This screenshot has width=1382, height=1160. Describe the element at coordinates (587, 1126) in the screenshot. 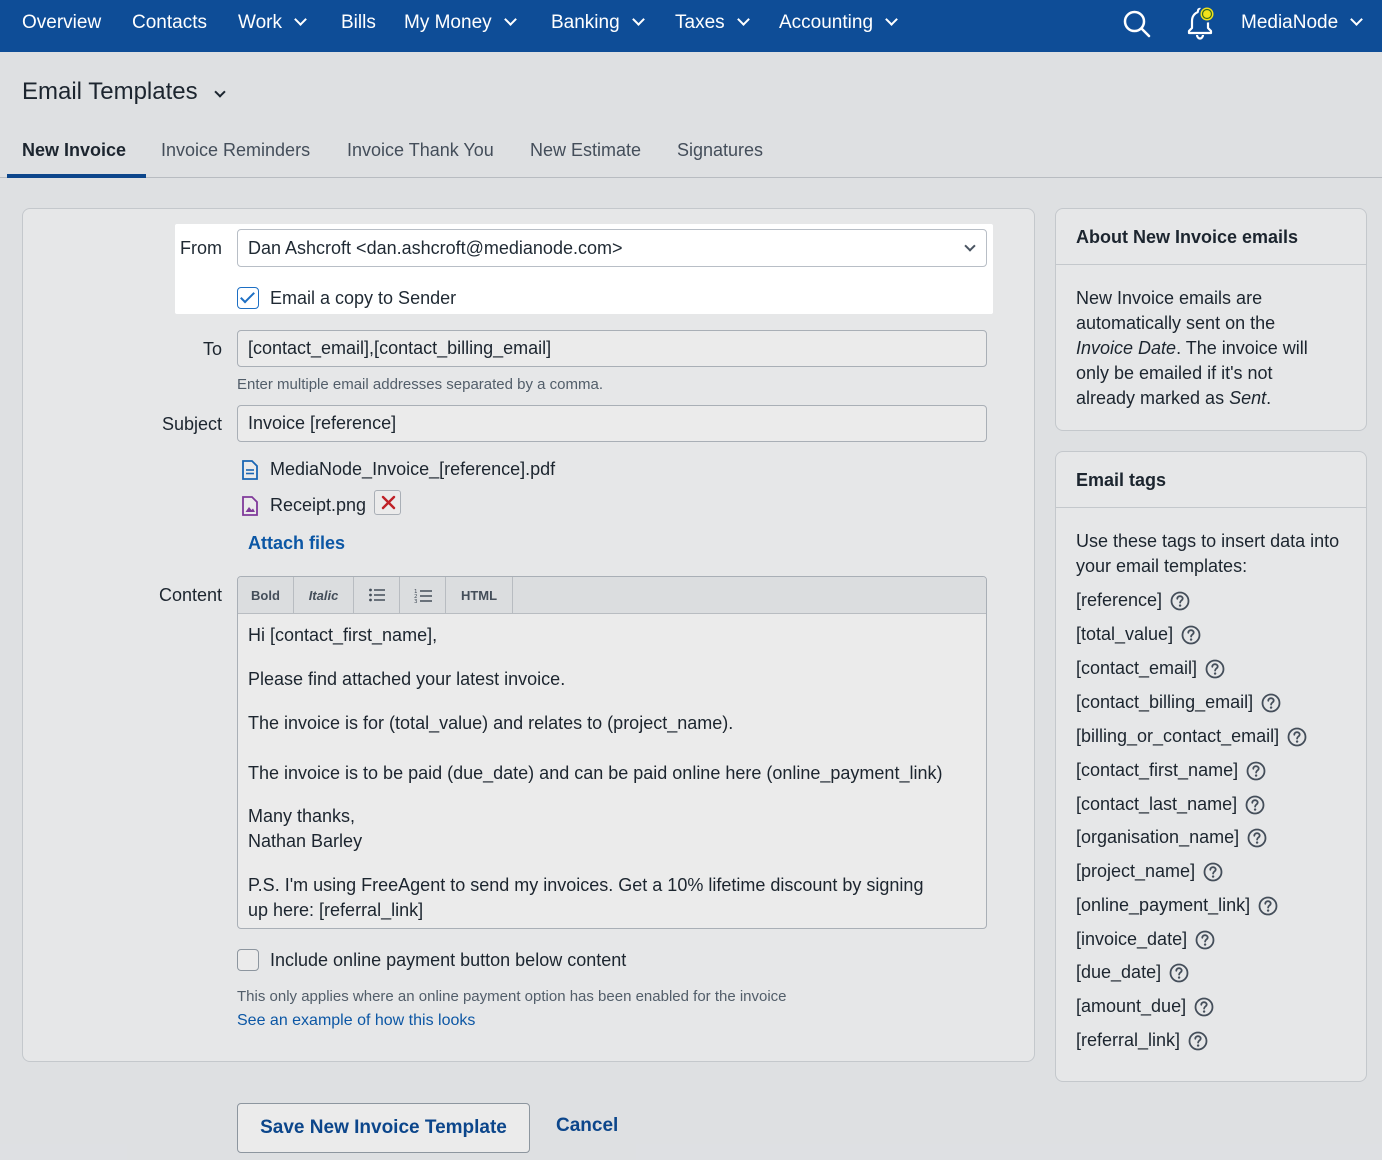

I see `cancel-link: Cancel` at that location.